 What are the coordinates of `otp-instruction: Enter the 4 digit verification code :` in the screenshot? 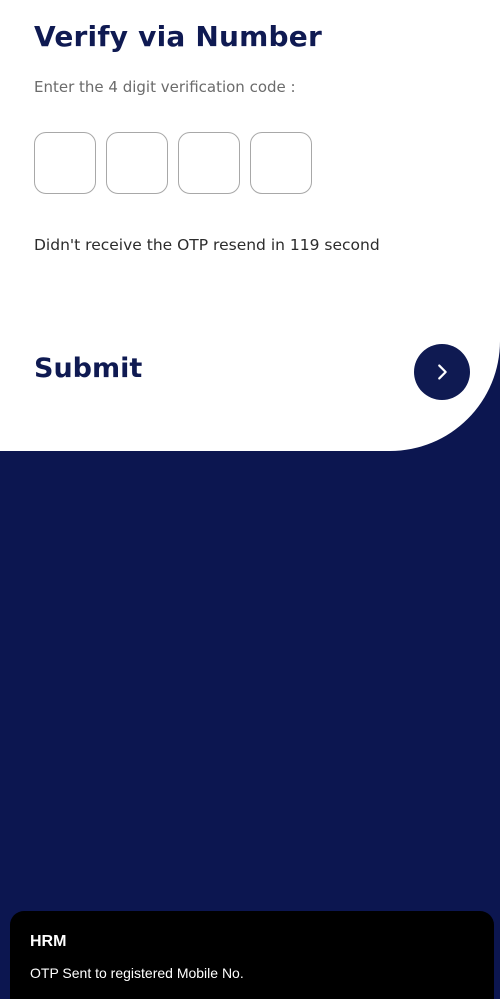 It's located at (165, 87).